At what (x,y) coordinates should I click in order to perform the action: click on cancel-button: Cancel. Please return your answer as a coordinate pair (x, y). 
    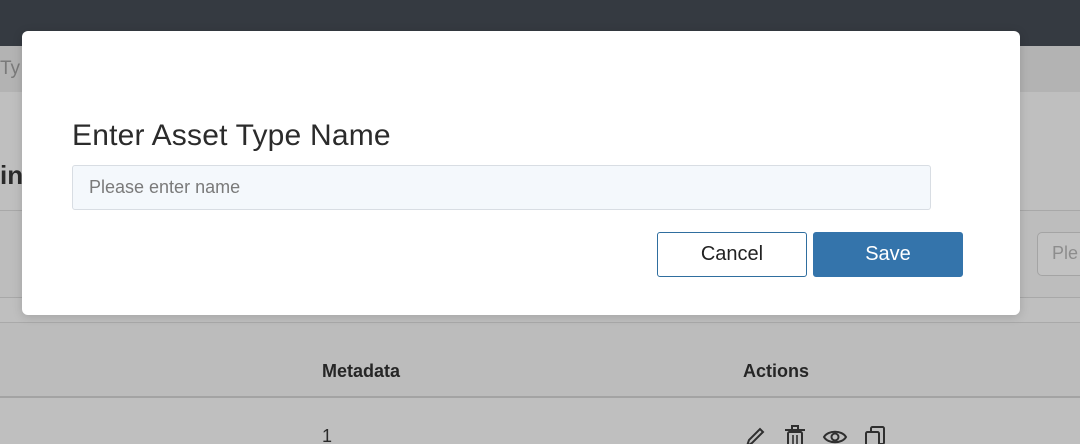
    Looking at the image, I should click on (732, 254).